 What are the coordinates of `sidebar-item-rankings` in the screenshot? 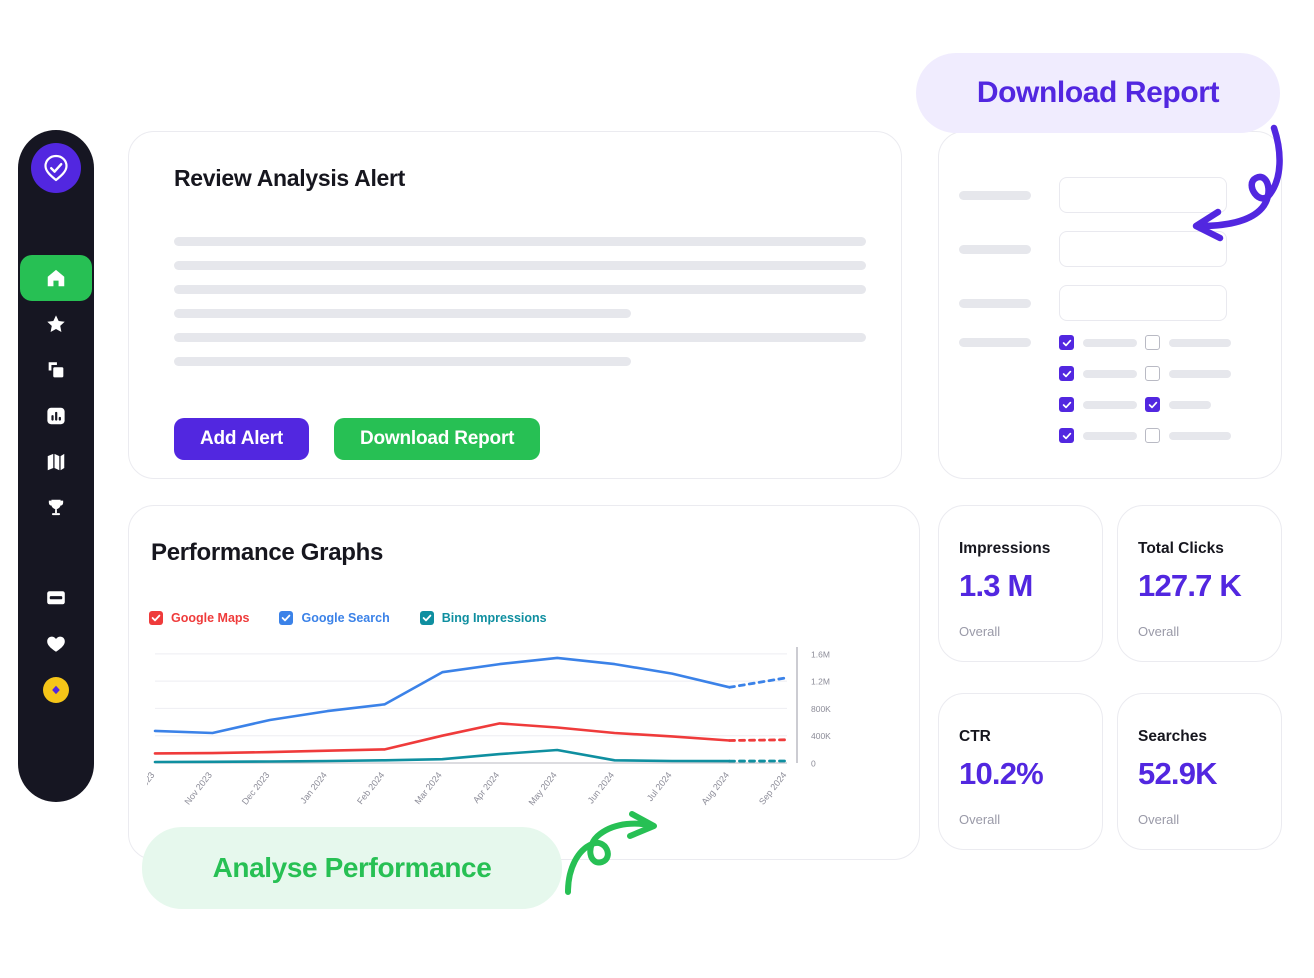 It's located at (56, 508).